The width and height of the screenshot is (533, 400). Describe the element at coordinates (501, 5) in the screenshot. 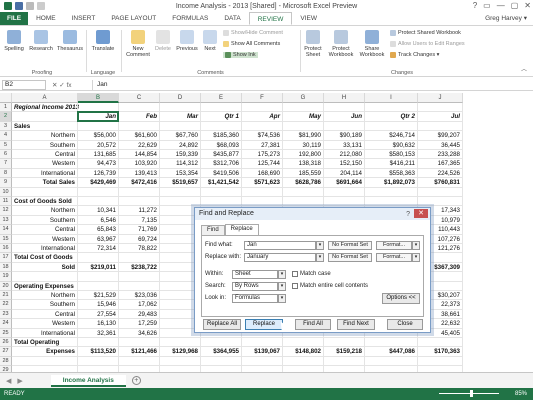

I see `minimize-button: —` at that location.